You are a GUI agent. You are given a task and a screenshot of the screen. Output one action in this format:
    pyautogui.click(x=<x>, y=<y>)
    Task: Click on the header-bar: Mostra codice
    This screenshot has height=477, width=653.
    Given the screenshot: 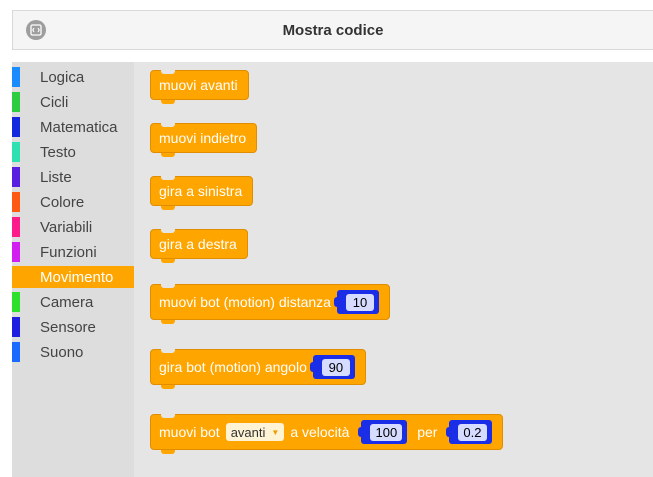 What is the action you would take?
    pyautogui.click(x=332, y=30)
    